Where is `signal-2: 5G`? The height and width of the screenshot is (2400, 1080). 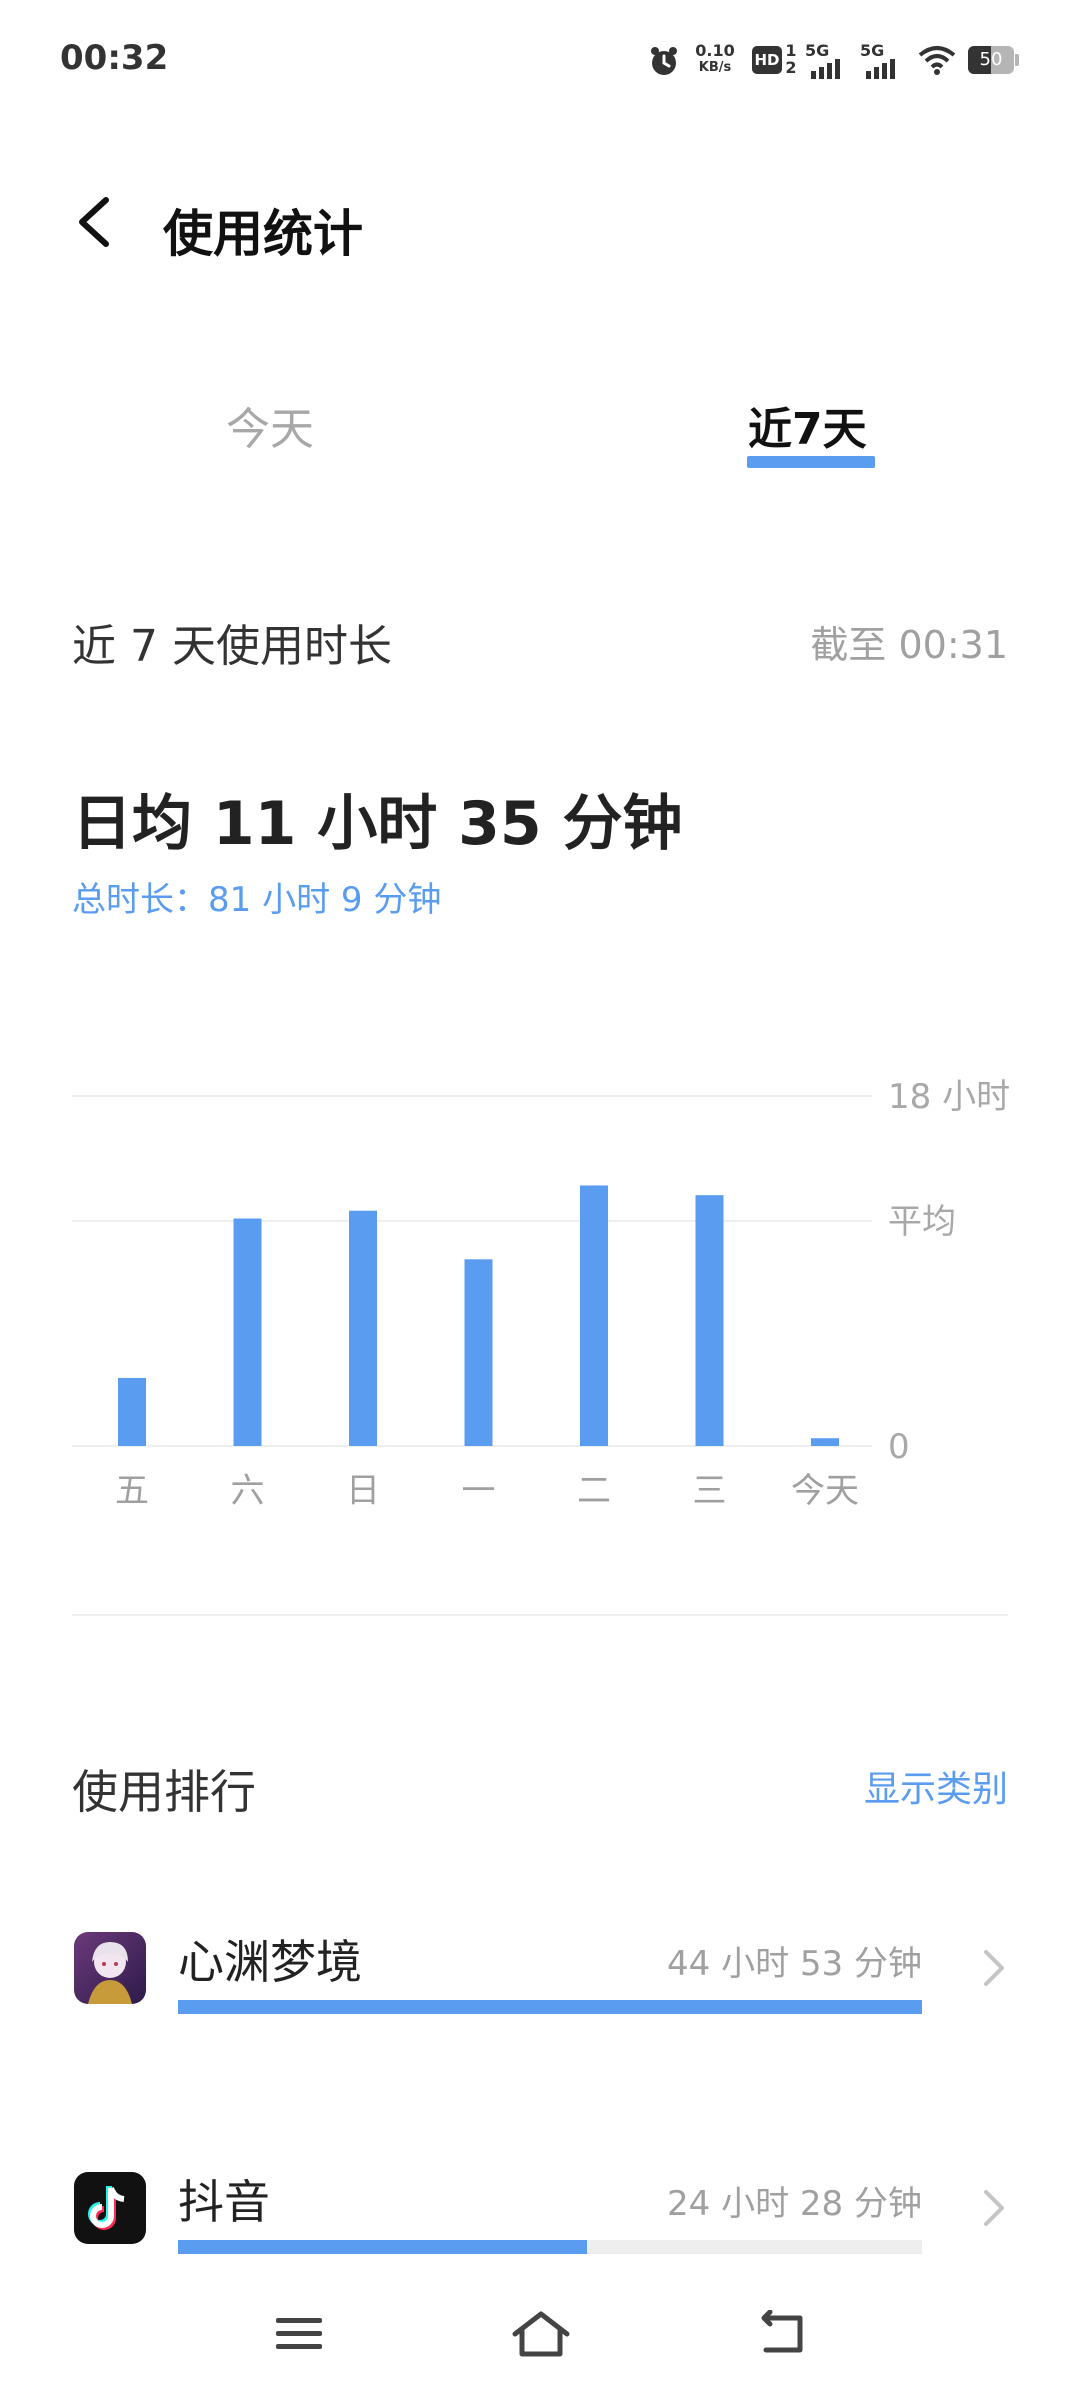
signal-2: 5G is located at coordinates (880, 62).